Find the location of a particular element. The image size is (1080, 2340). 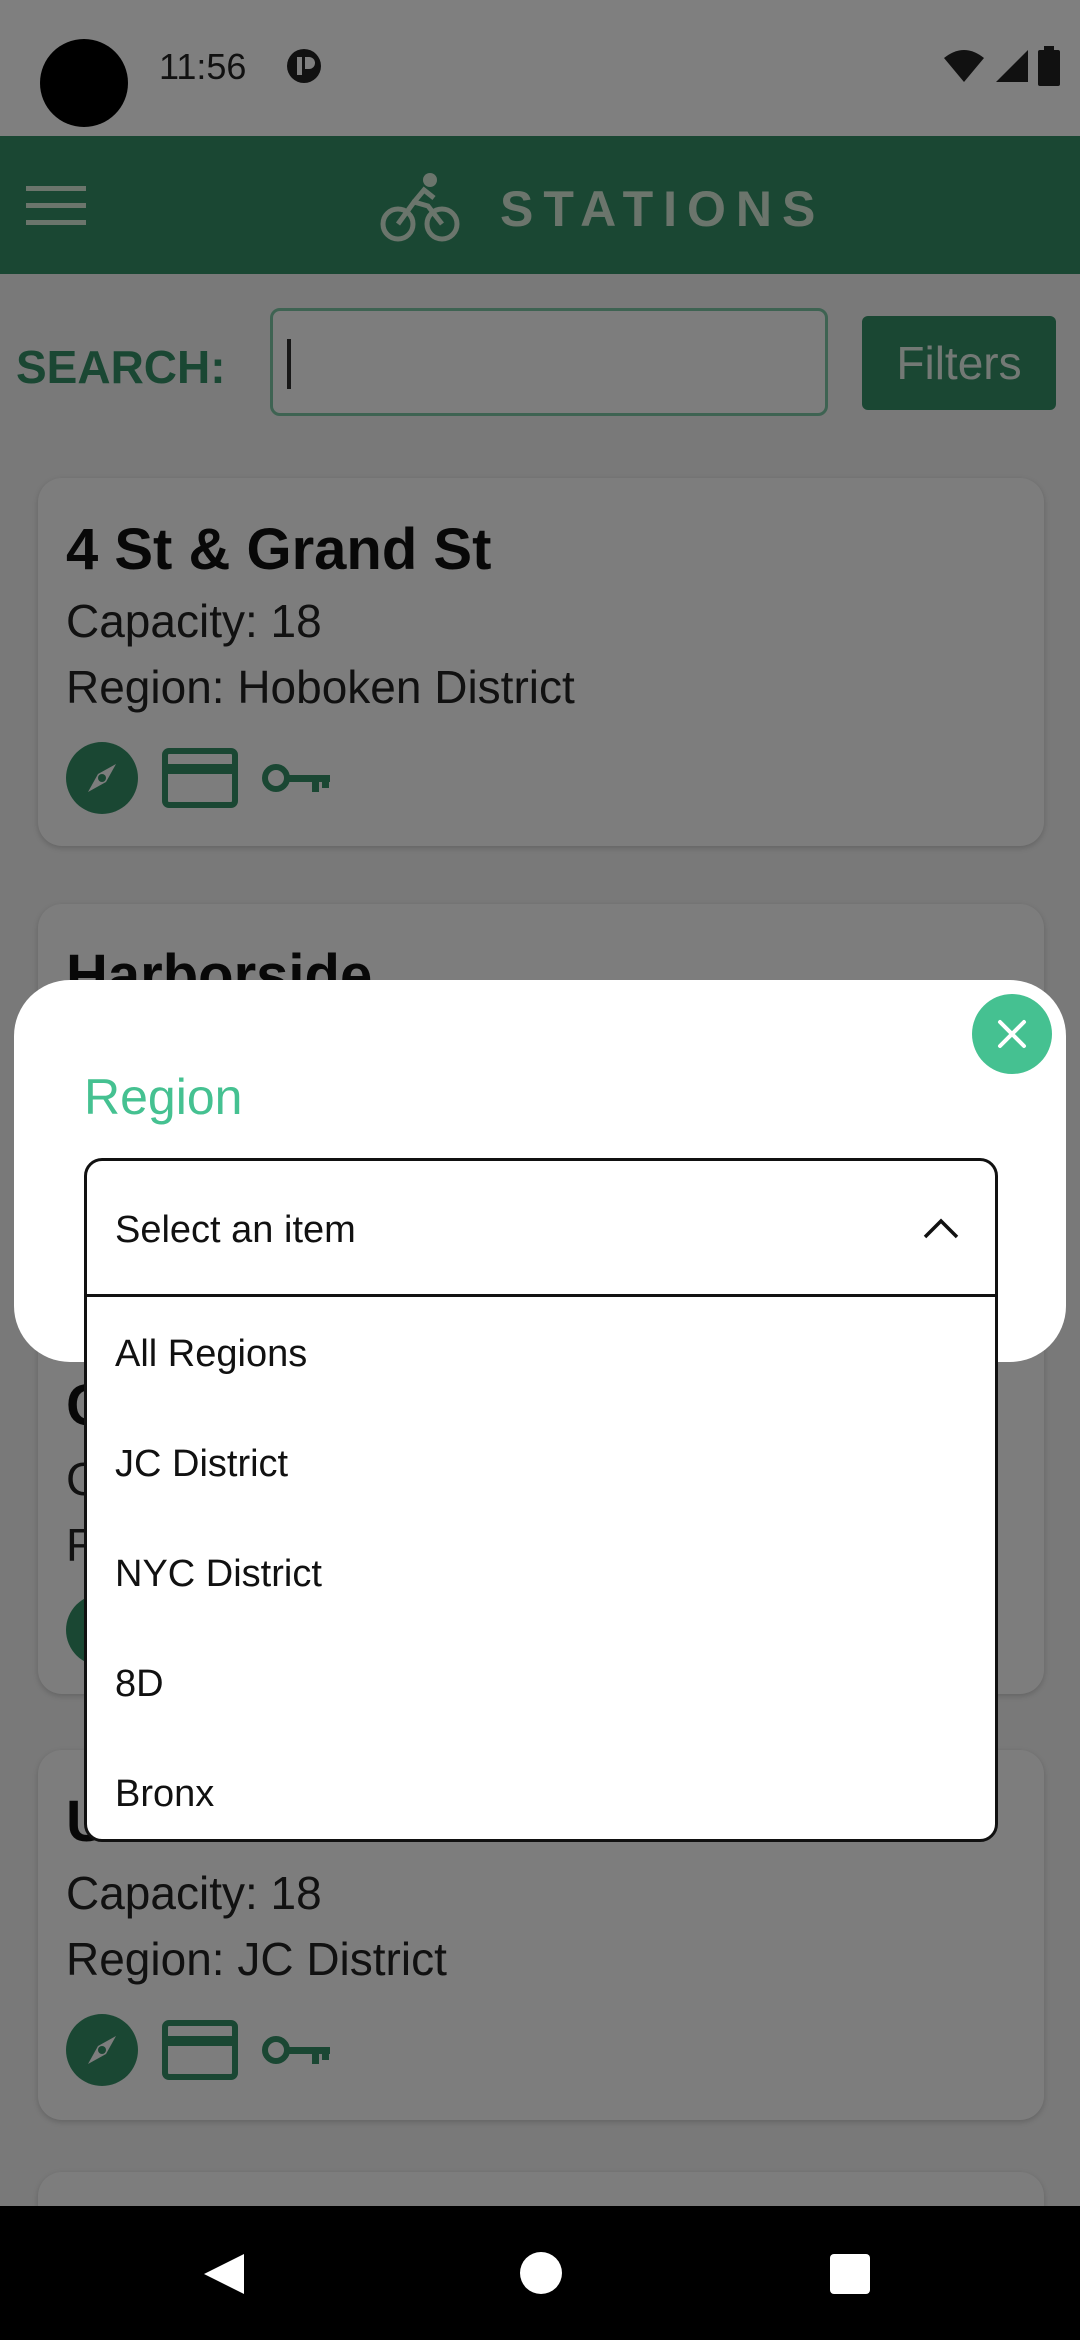

system-nav-bar is located at coordinates (540, 2273).